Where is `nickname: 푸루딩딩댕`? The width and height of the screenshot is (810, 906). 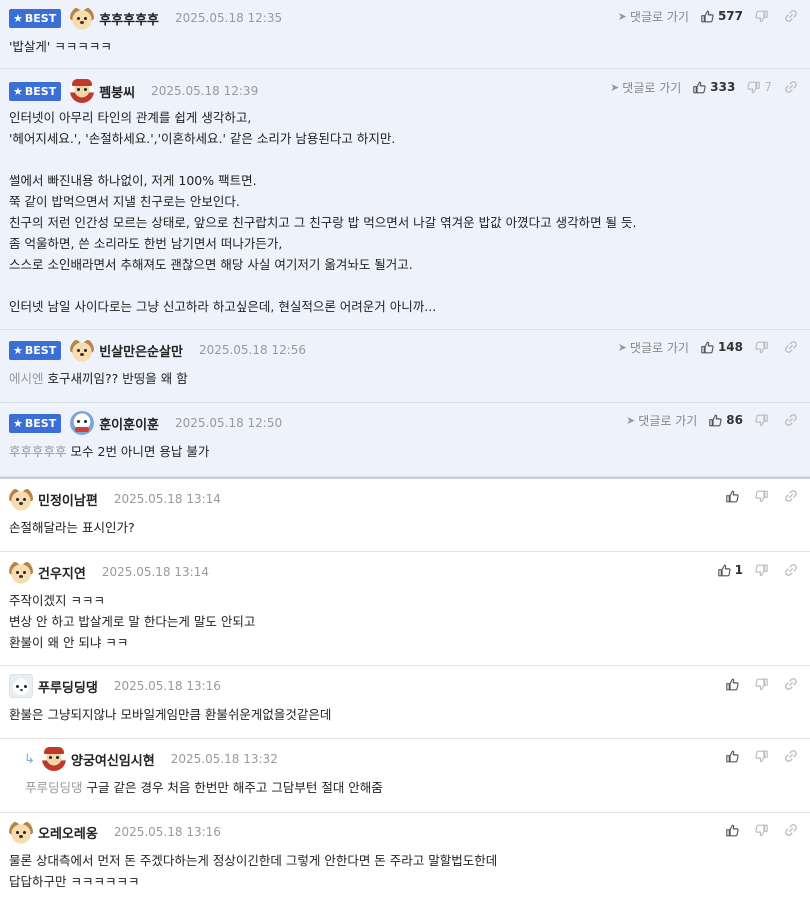
nickname: 푸루딩딩댕 is located at coordinates (68, 686).